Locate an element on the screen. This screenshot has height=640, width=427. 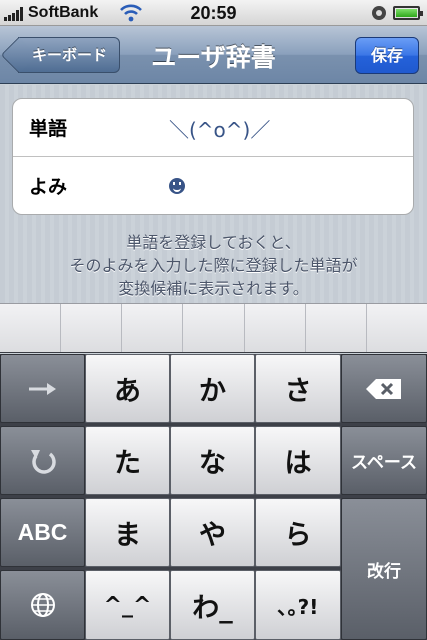
return-key: 改行 is located at coordinates (384, 569).